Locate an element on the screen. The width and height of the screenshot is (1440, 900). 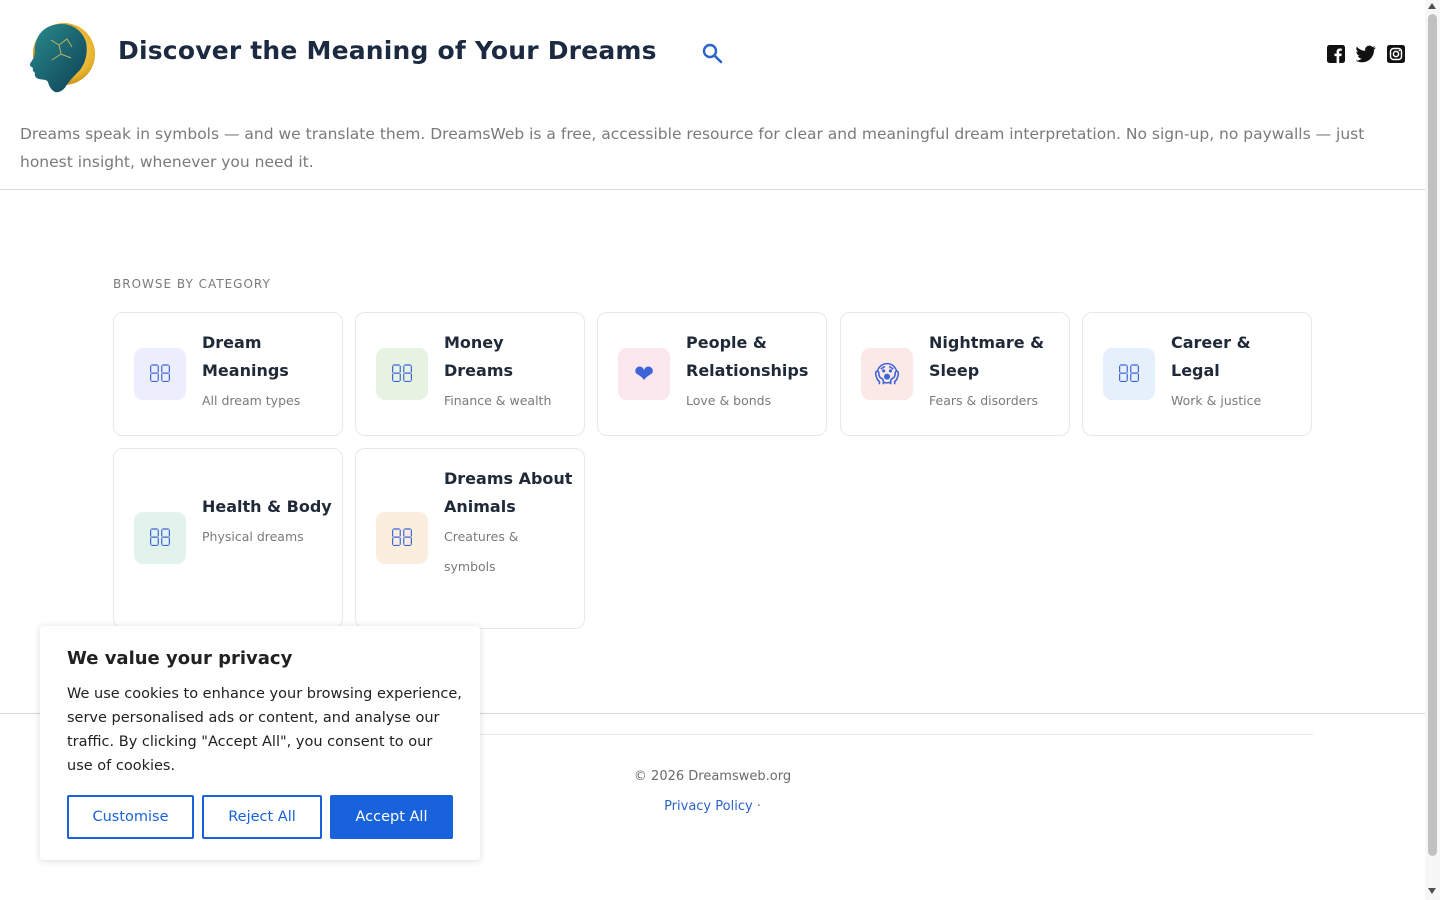
category-subtitle: Finance & wealth is located at coordinates (498, 400).